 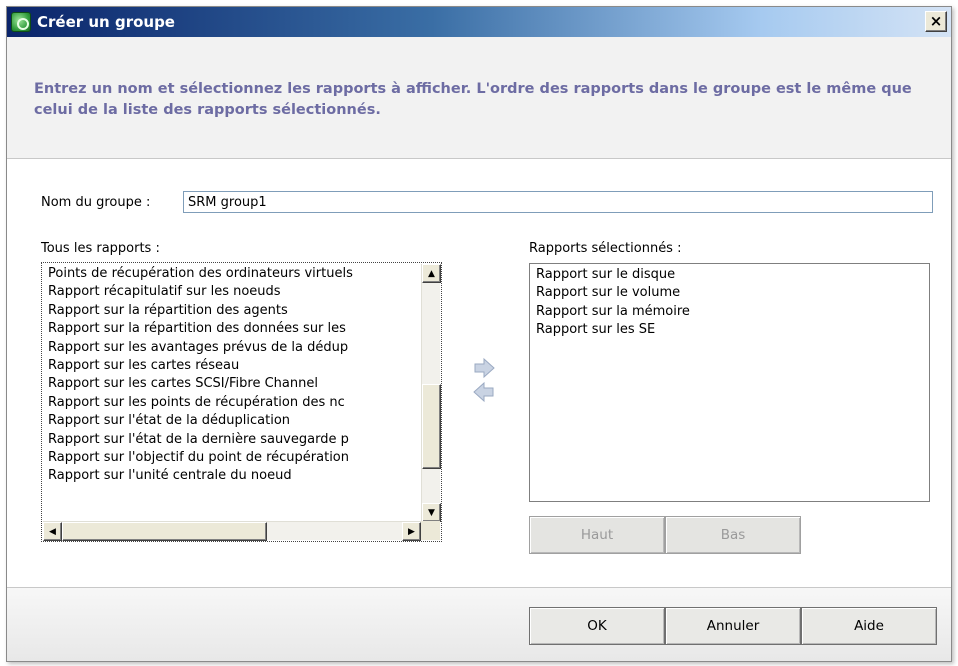 What do you see at coordinates (96, 202) in the screenshot?
I see `group-name-label: Nom du groupe :` at bounding box center [96, 202].